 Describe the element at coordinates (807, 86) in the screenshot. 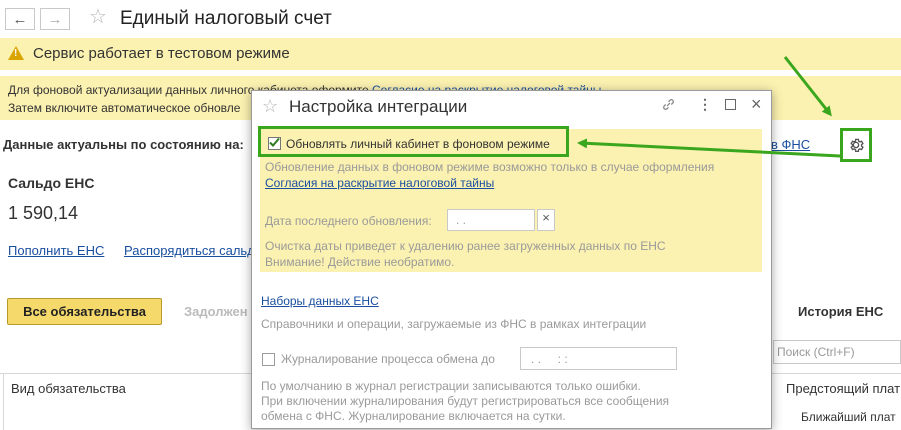

I see `arrow-to-gear` at that location.